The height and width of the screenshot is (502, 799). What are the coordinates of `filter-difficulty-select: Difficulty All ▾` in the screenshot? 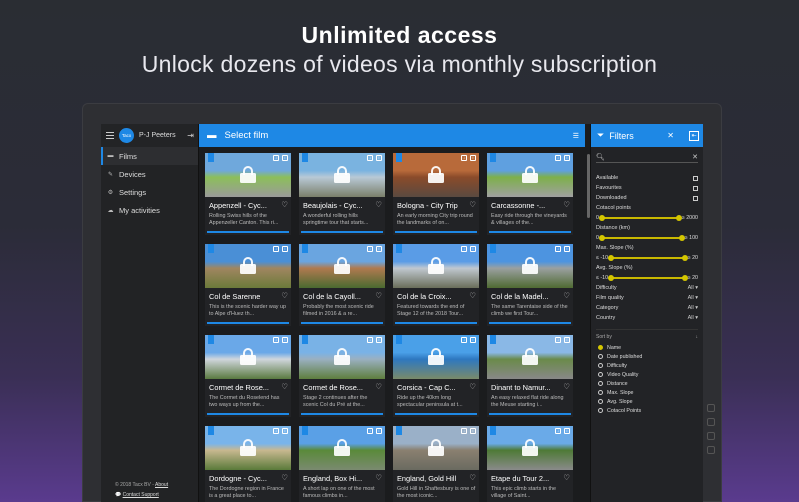 It's located at (647, 288).